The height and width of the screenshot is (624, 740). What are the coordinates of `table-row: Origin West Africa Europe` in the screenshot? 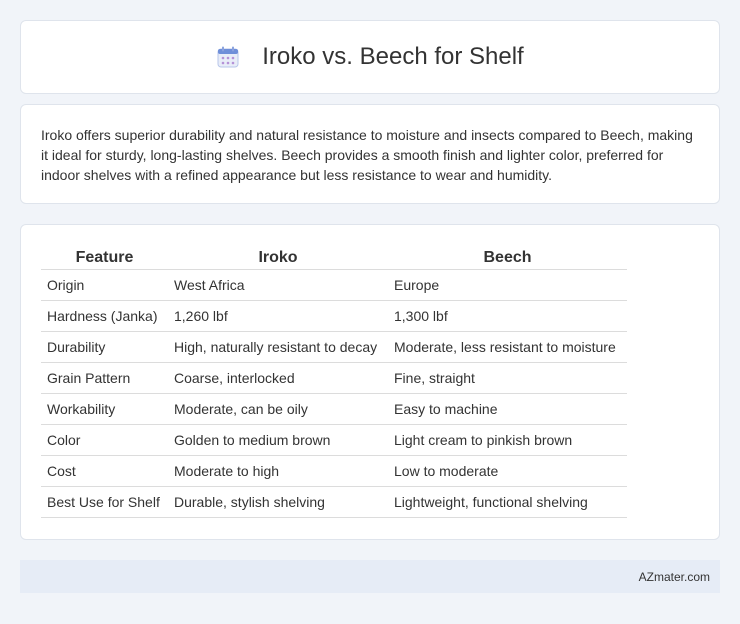 It's located at (334, 285).